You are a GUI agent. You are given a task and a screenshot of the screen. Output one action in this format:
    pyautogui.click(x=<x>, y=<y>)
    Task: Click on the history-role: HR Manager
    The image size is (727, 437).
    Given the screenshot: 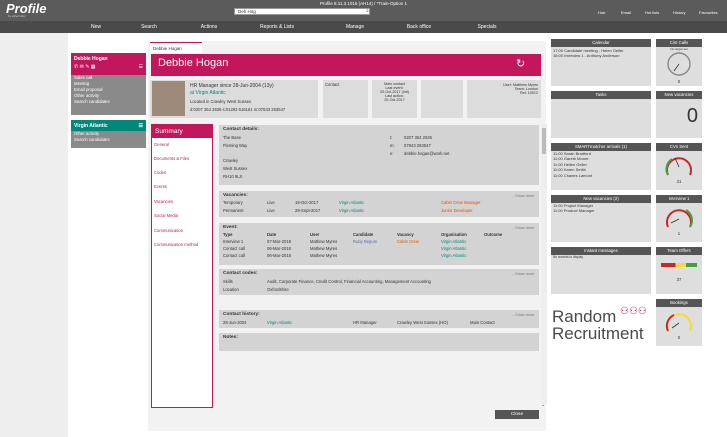 What is the action you would take?
    pyautogui.click(x=365, y=322)
    